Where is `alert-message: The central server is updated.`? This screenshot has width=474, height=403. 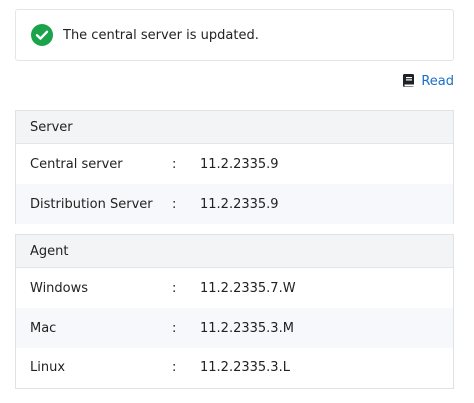 alert-message: The central server is updated. is located at coordinates (161, 35).